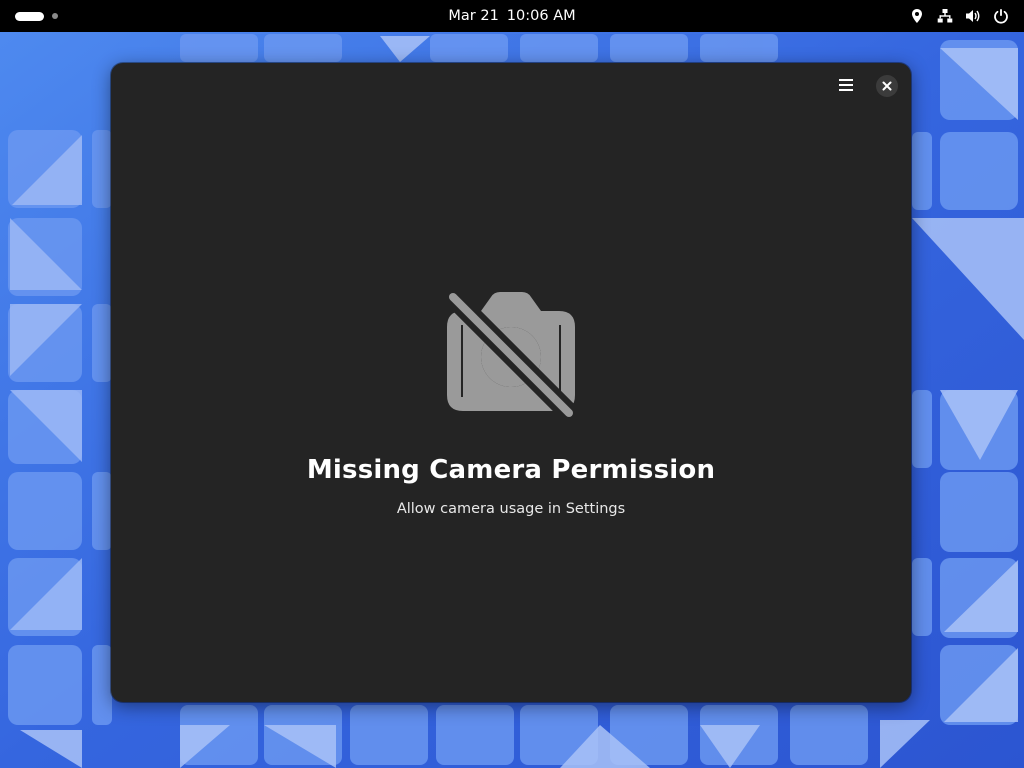 The height and width of the screenshot is (768, 1024). What do you see at coordinates (541, 16) in the screenshot?
I see `time-label: 10:06 AM` at bounding box center [541, 16].